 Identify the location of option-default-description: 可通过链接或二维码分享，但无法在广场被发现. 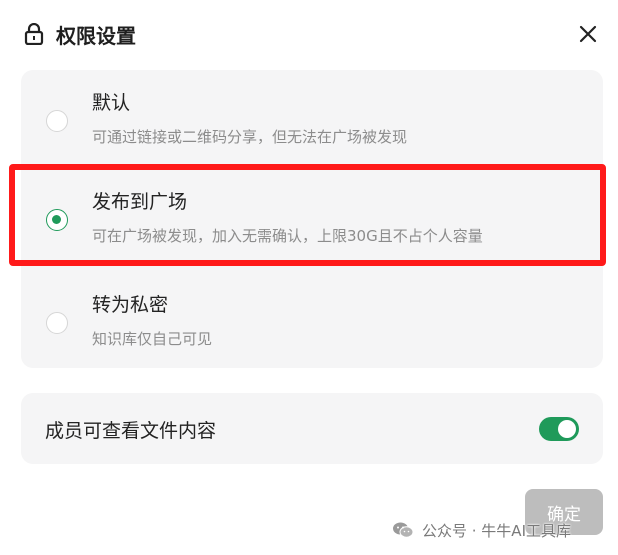
(250, 137).